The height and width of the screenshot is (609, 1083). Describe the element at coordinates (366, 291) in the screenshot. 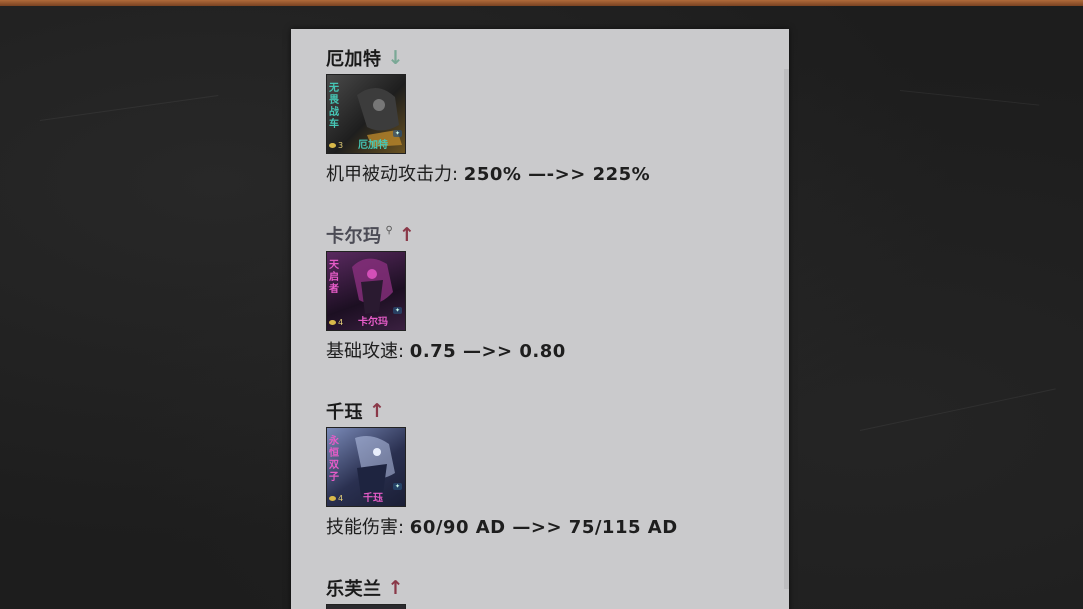

I see `champion-portrait: 天启者 ✦ 4 卡尔玛` at that location.